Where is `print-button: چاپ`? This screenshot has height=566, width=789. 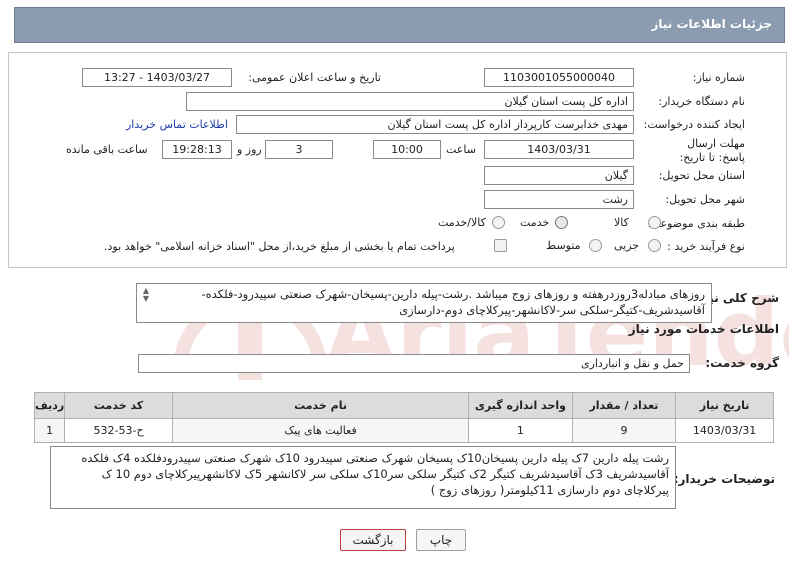 print-button: چاپ is located at coordinates (441, 540).